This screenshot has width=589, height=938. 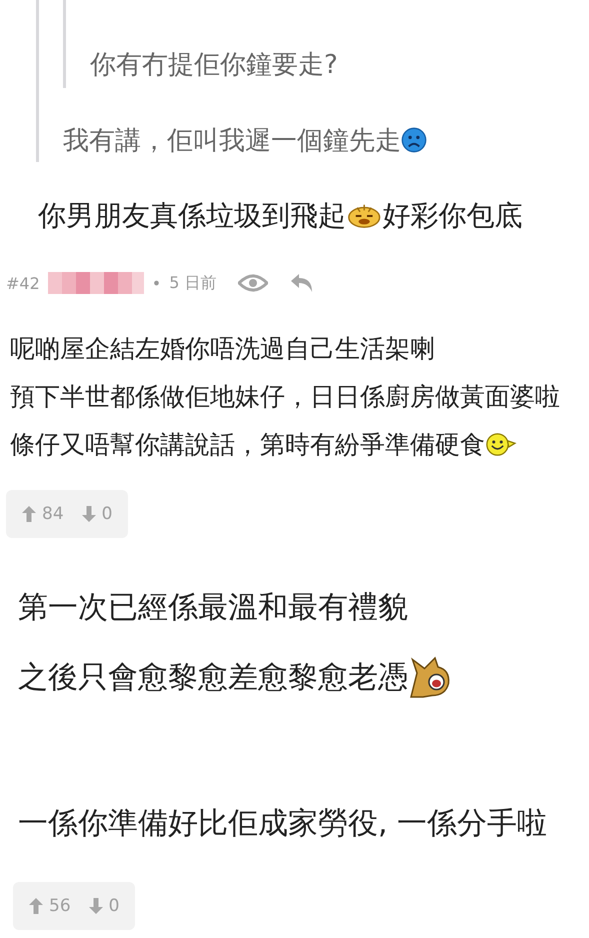 I want to click on post-number: #42, so click(x=23, y=283).